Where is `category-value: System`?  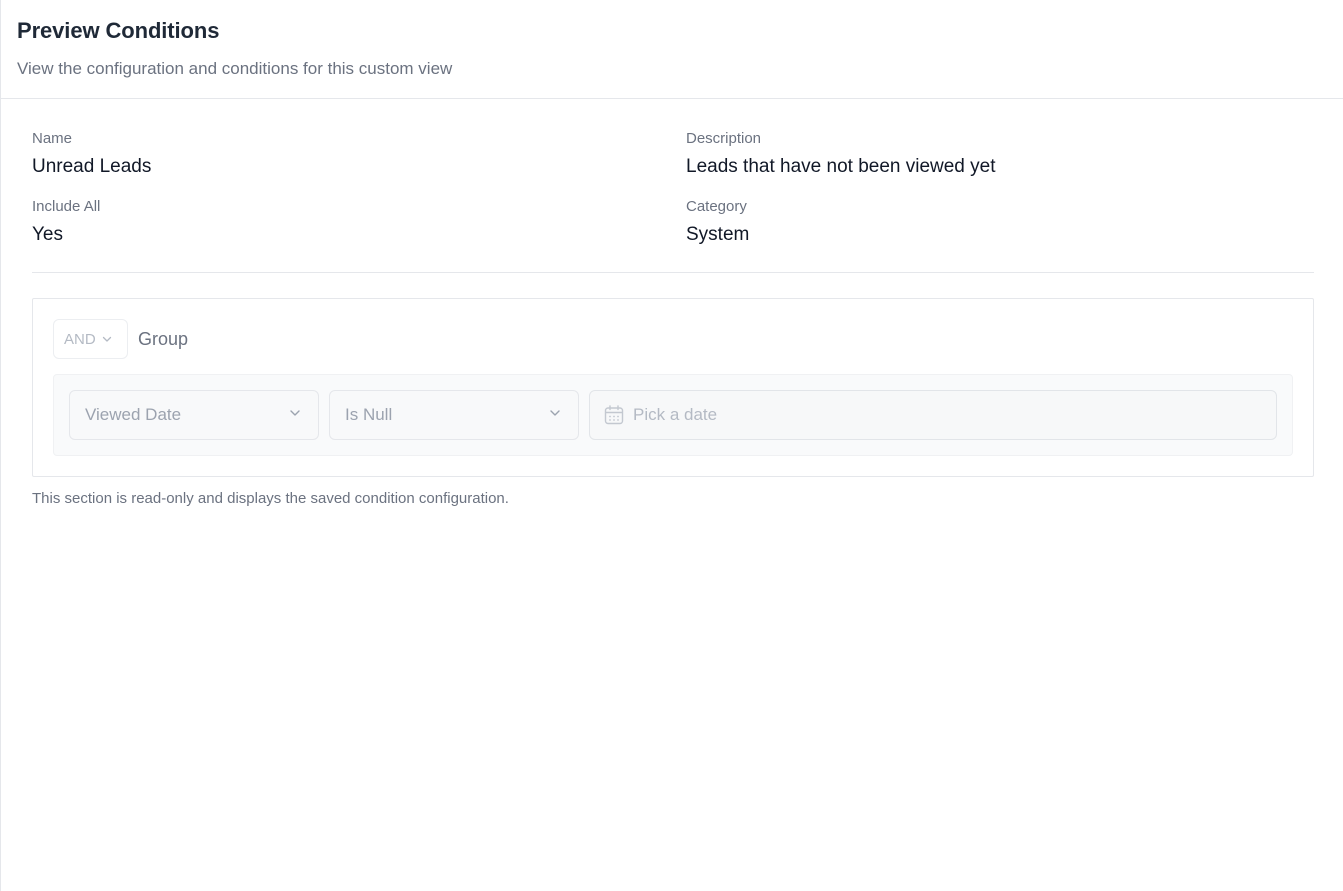
category-value: System is located at coordinates (718, 234).